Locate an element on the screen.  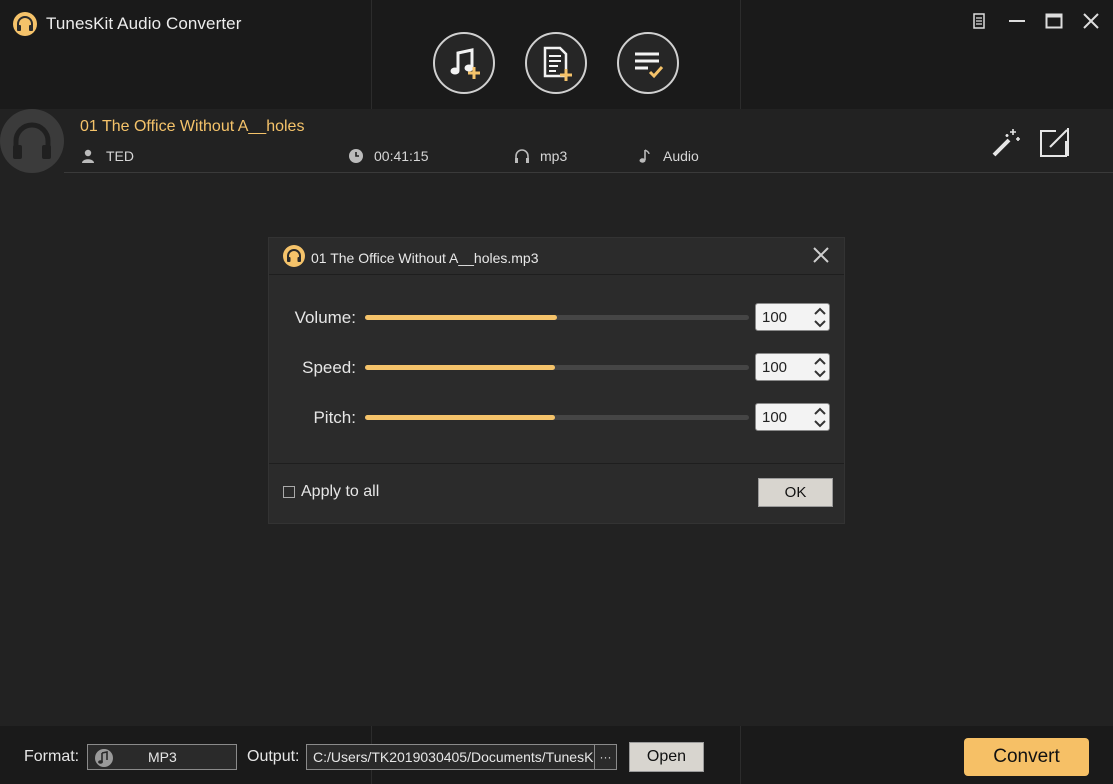
pitch-increment-button is located at coordinates (820, 410).